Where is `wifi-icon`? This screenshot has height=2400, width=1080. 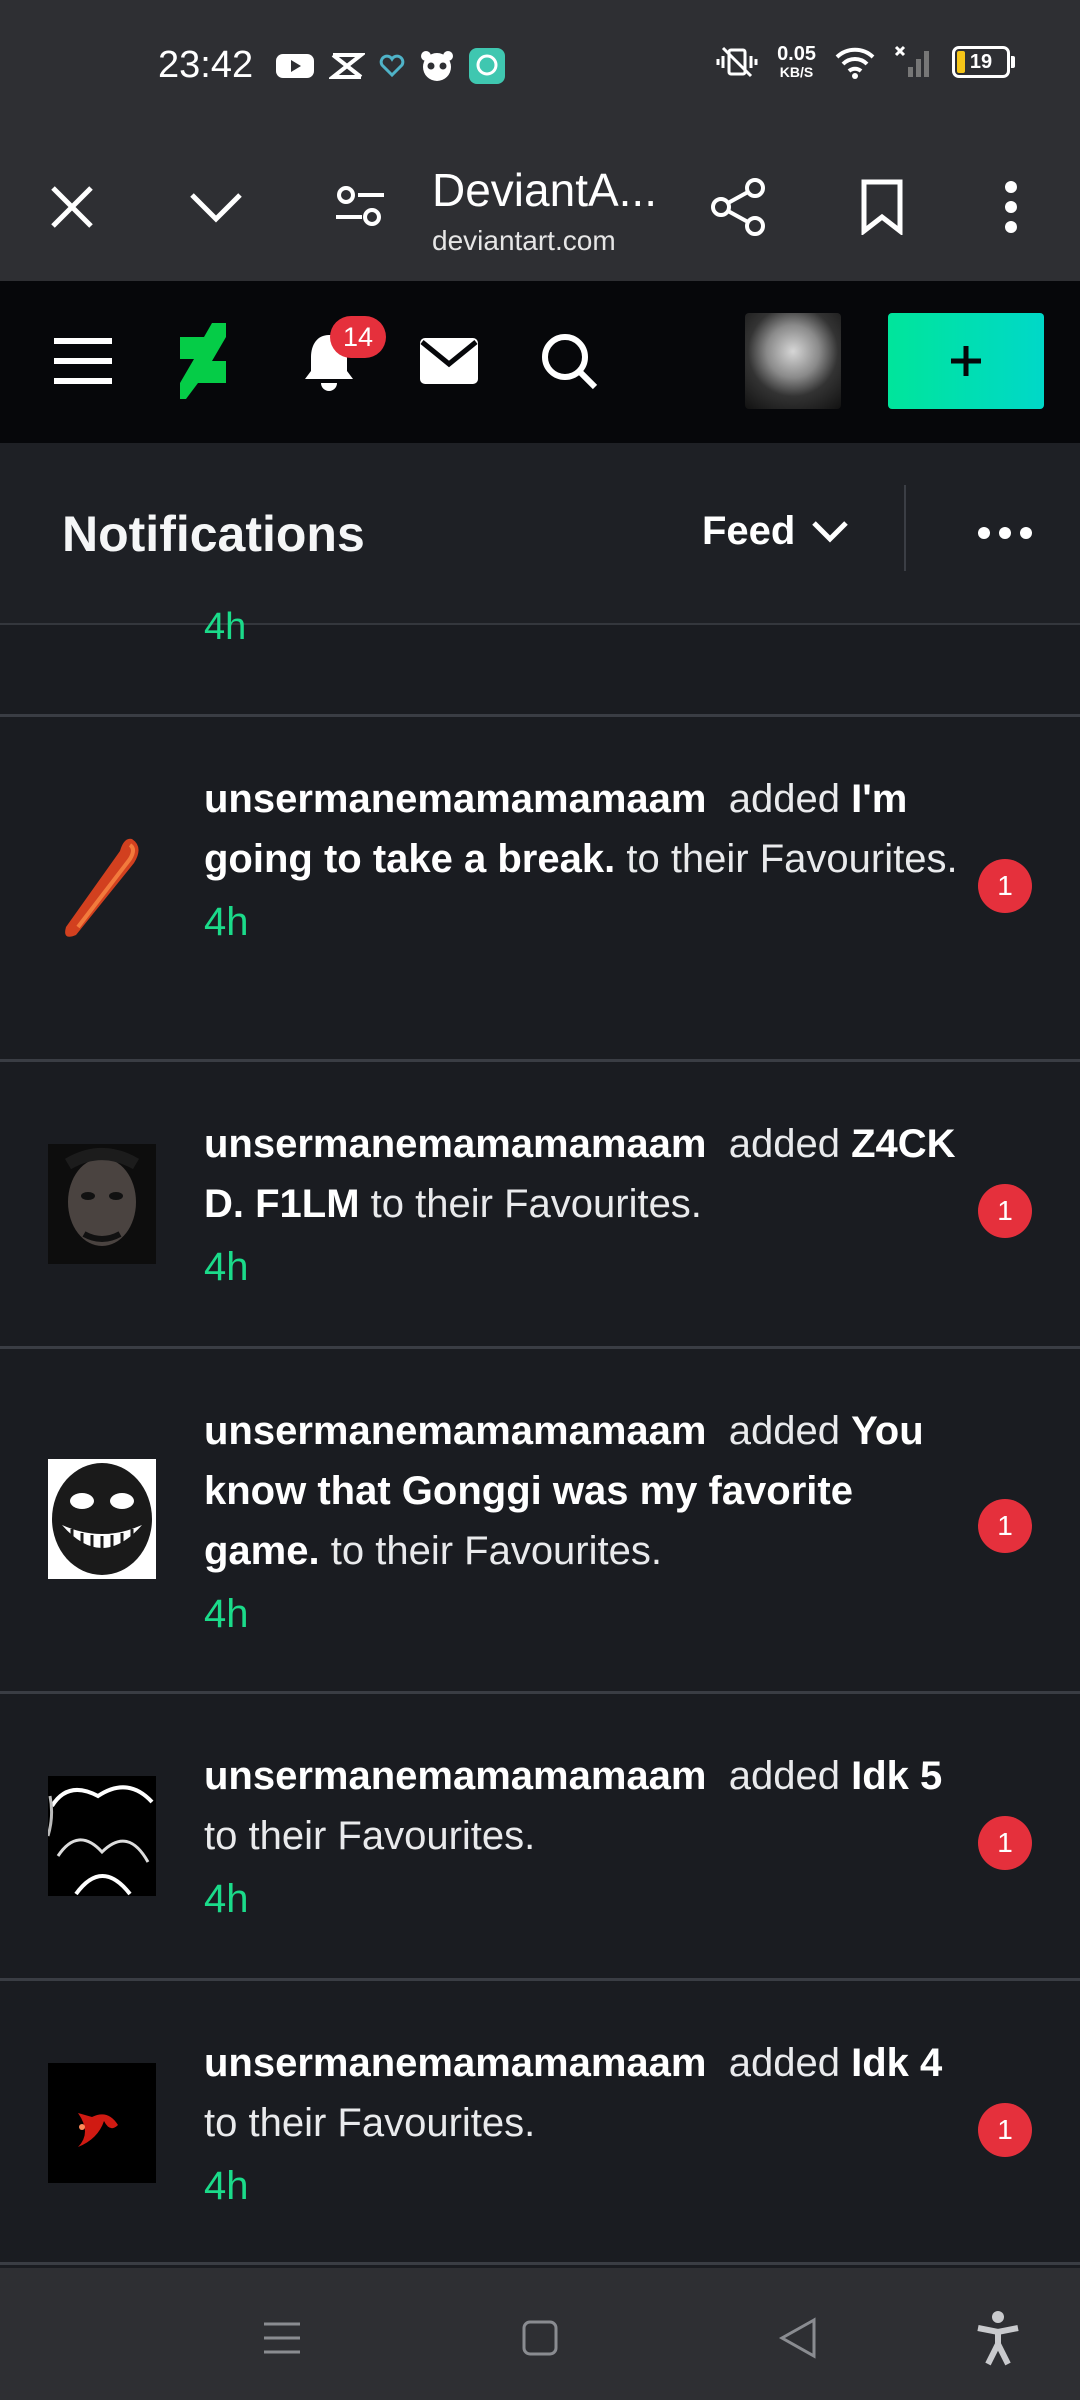 wifi-icon is located at coordinates (855, 63).